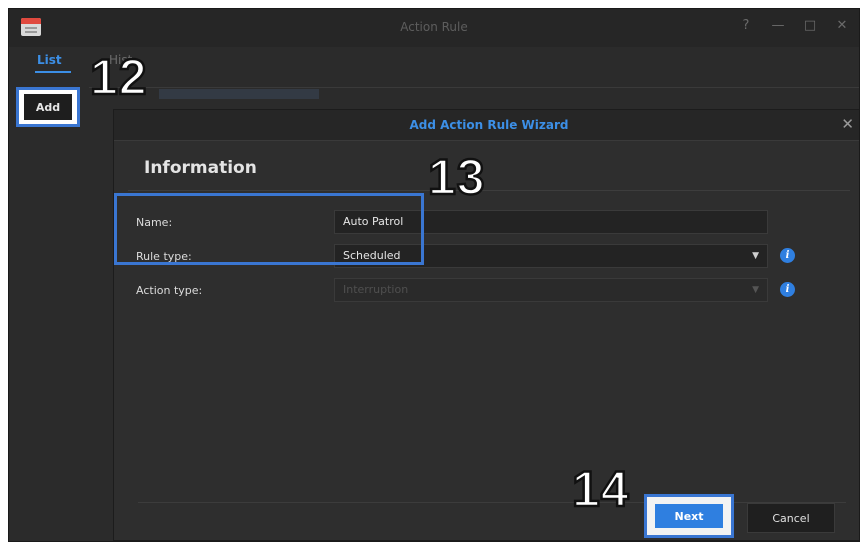  I want to click on window-title: Action Rule, so click(434, 27).